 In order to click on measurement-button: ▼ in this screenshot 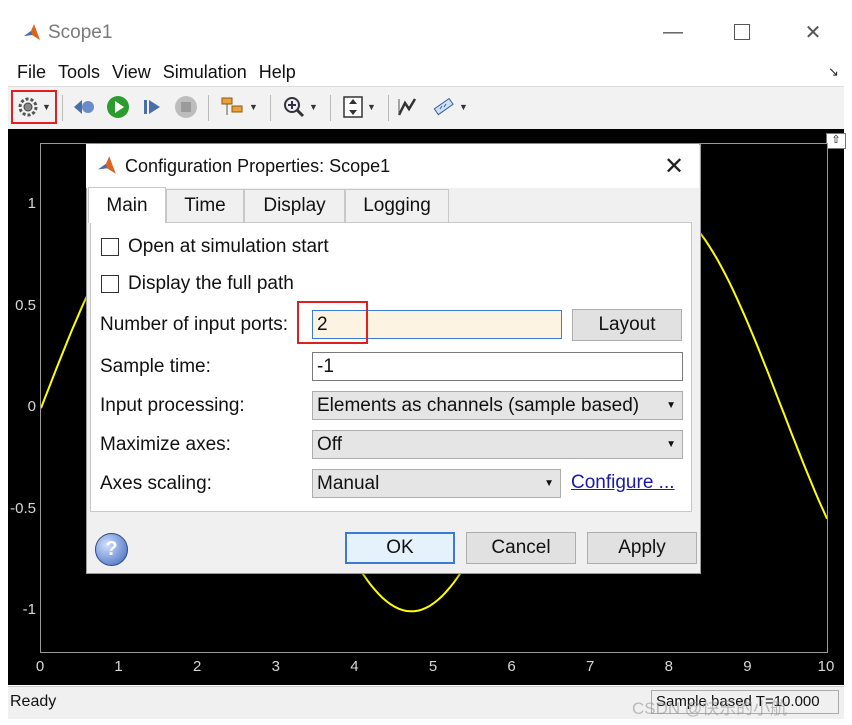, I will do `click(450, 107)`.